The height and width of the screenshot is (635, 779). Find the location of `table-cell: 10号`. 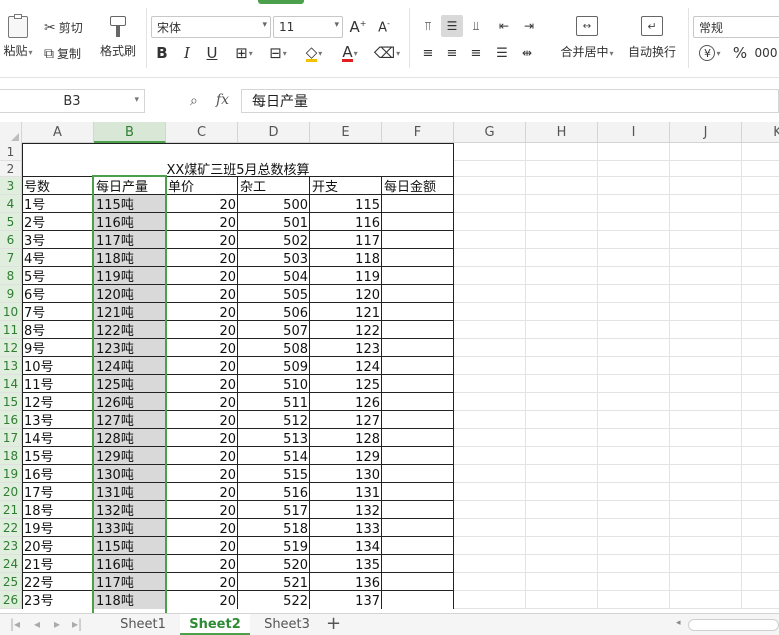

table-cell: 10号 is located at coordinates (58, 366).